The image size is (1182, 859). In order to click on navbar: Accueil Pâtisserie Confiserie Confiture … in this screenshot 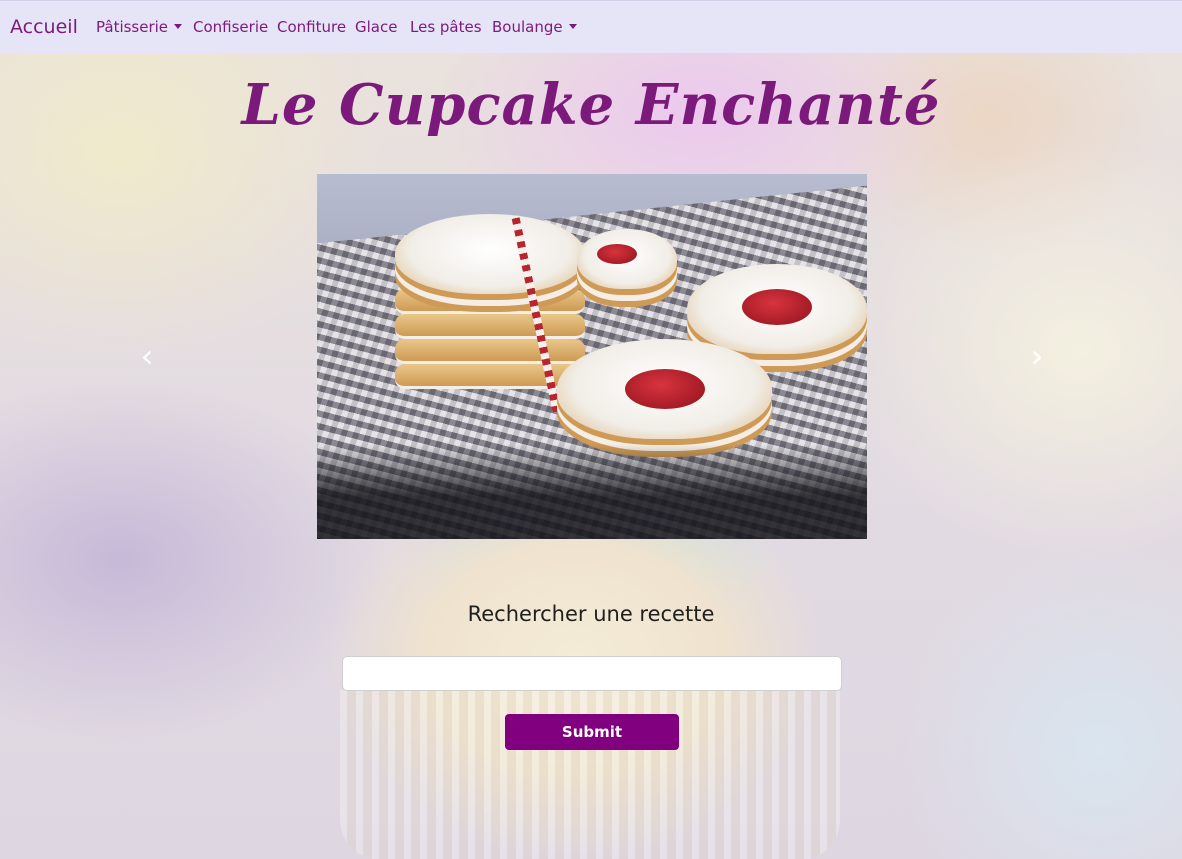, I will do `click(591, 26)`.